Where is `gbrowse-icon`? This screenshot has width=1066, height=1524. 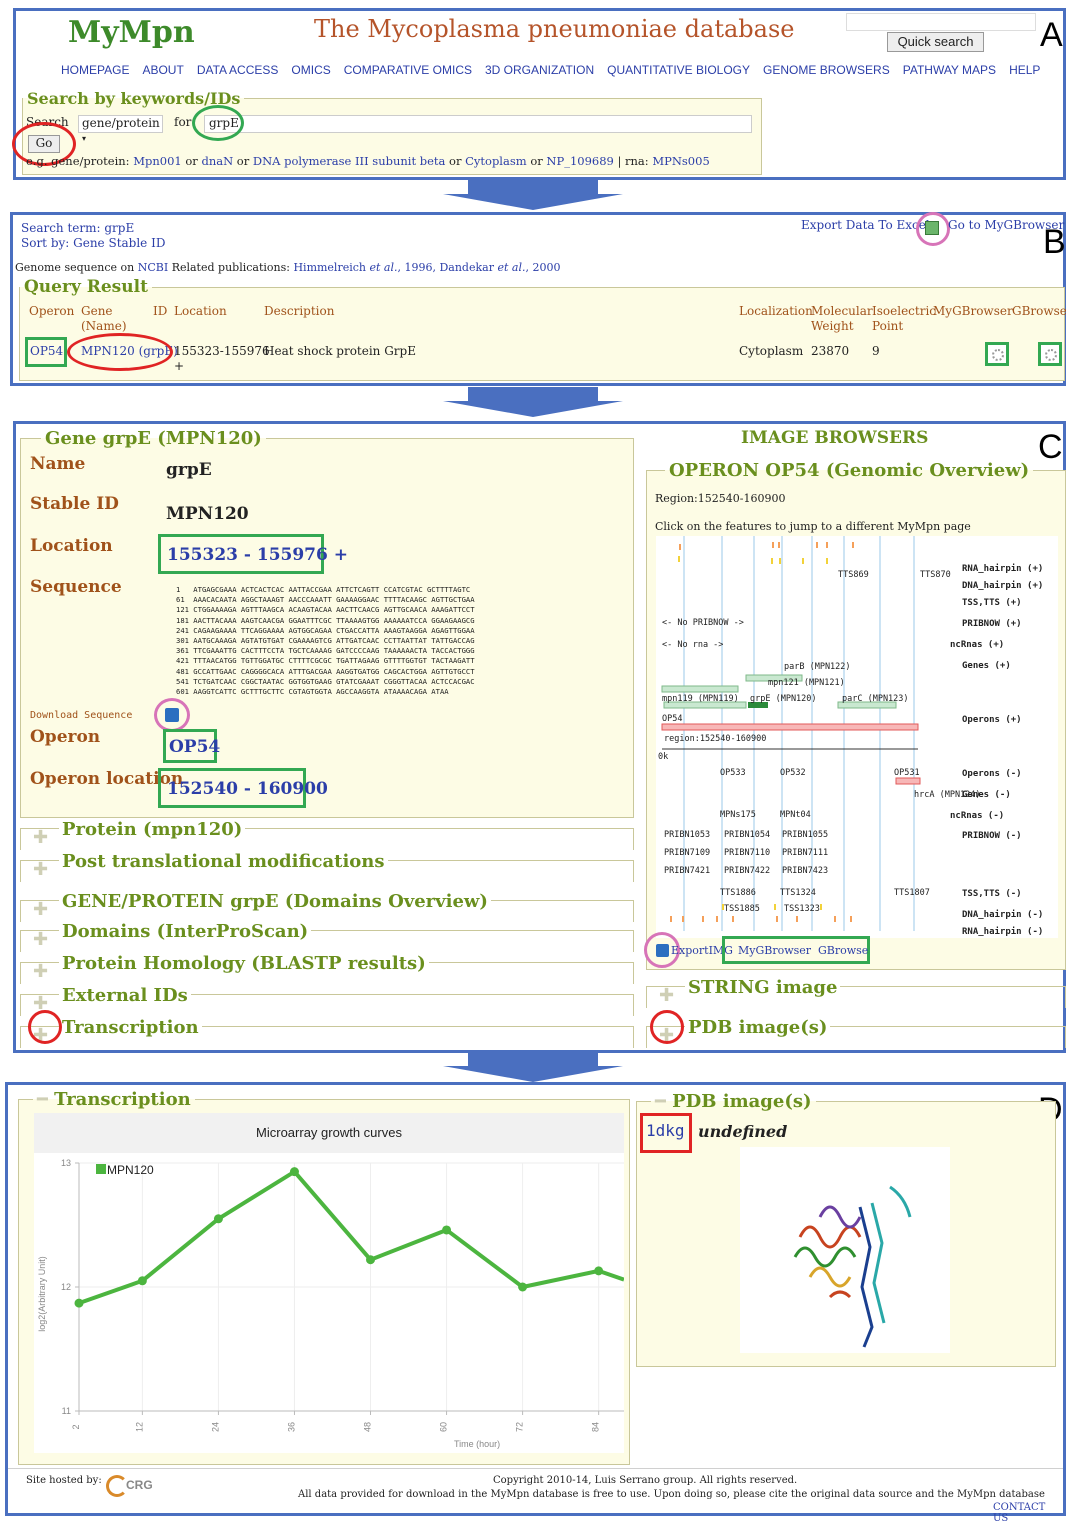 gbrowse-icon is located at coordinates (1050, 354).